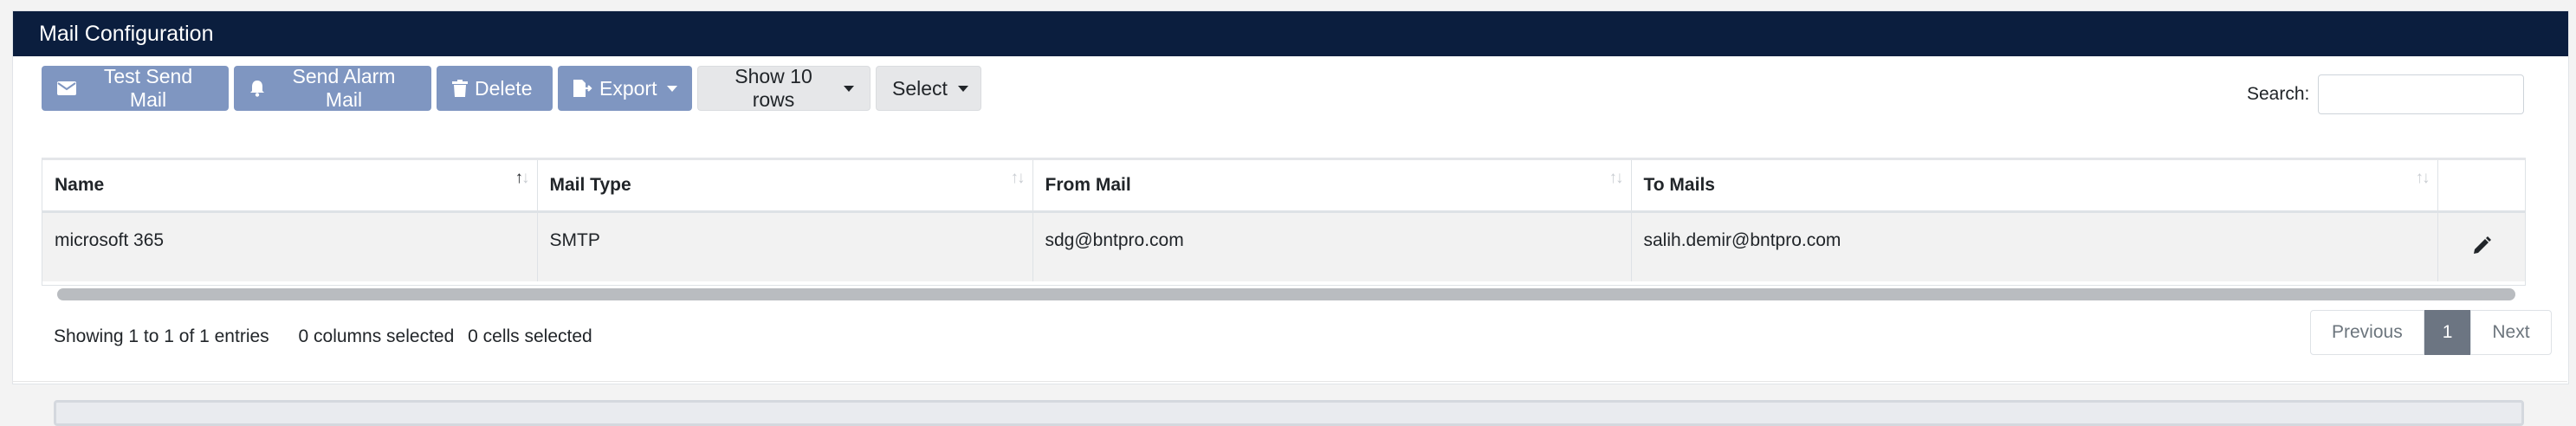 The height and width of the screenshot is (426, 2576). I want to click on cell-actions, so click(2481, 246).